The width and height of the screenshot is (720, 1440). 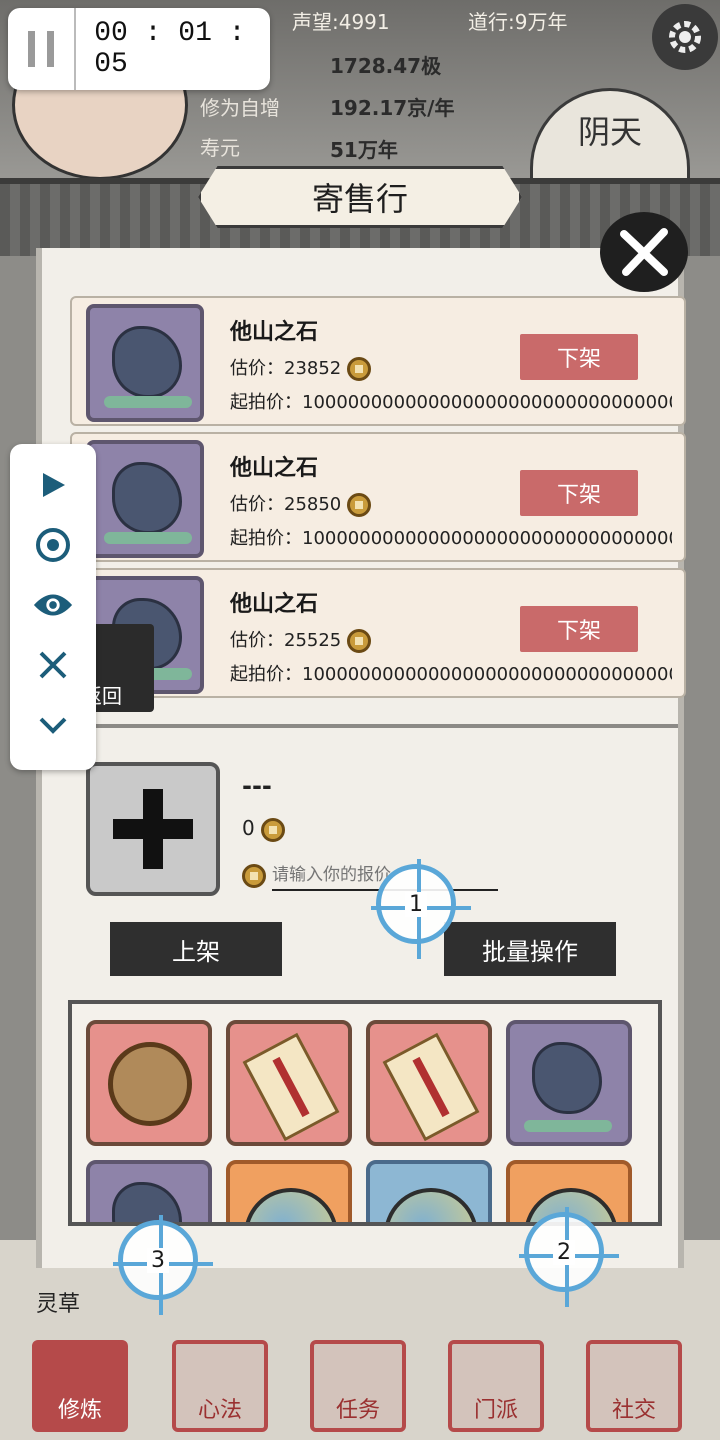 What do you see at coordinates (365, 1113) in the screenshot?
I see `inventory-grid` at bounding box center [365, 1113].